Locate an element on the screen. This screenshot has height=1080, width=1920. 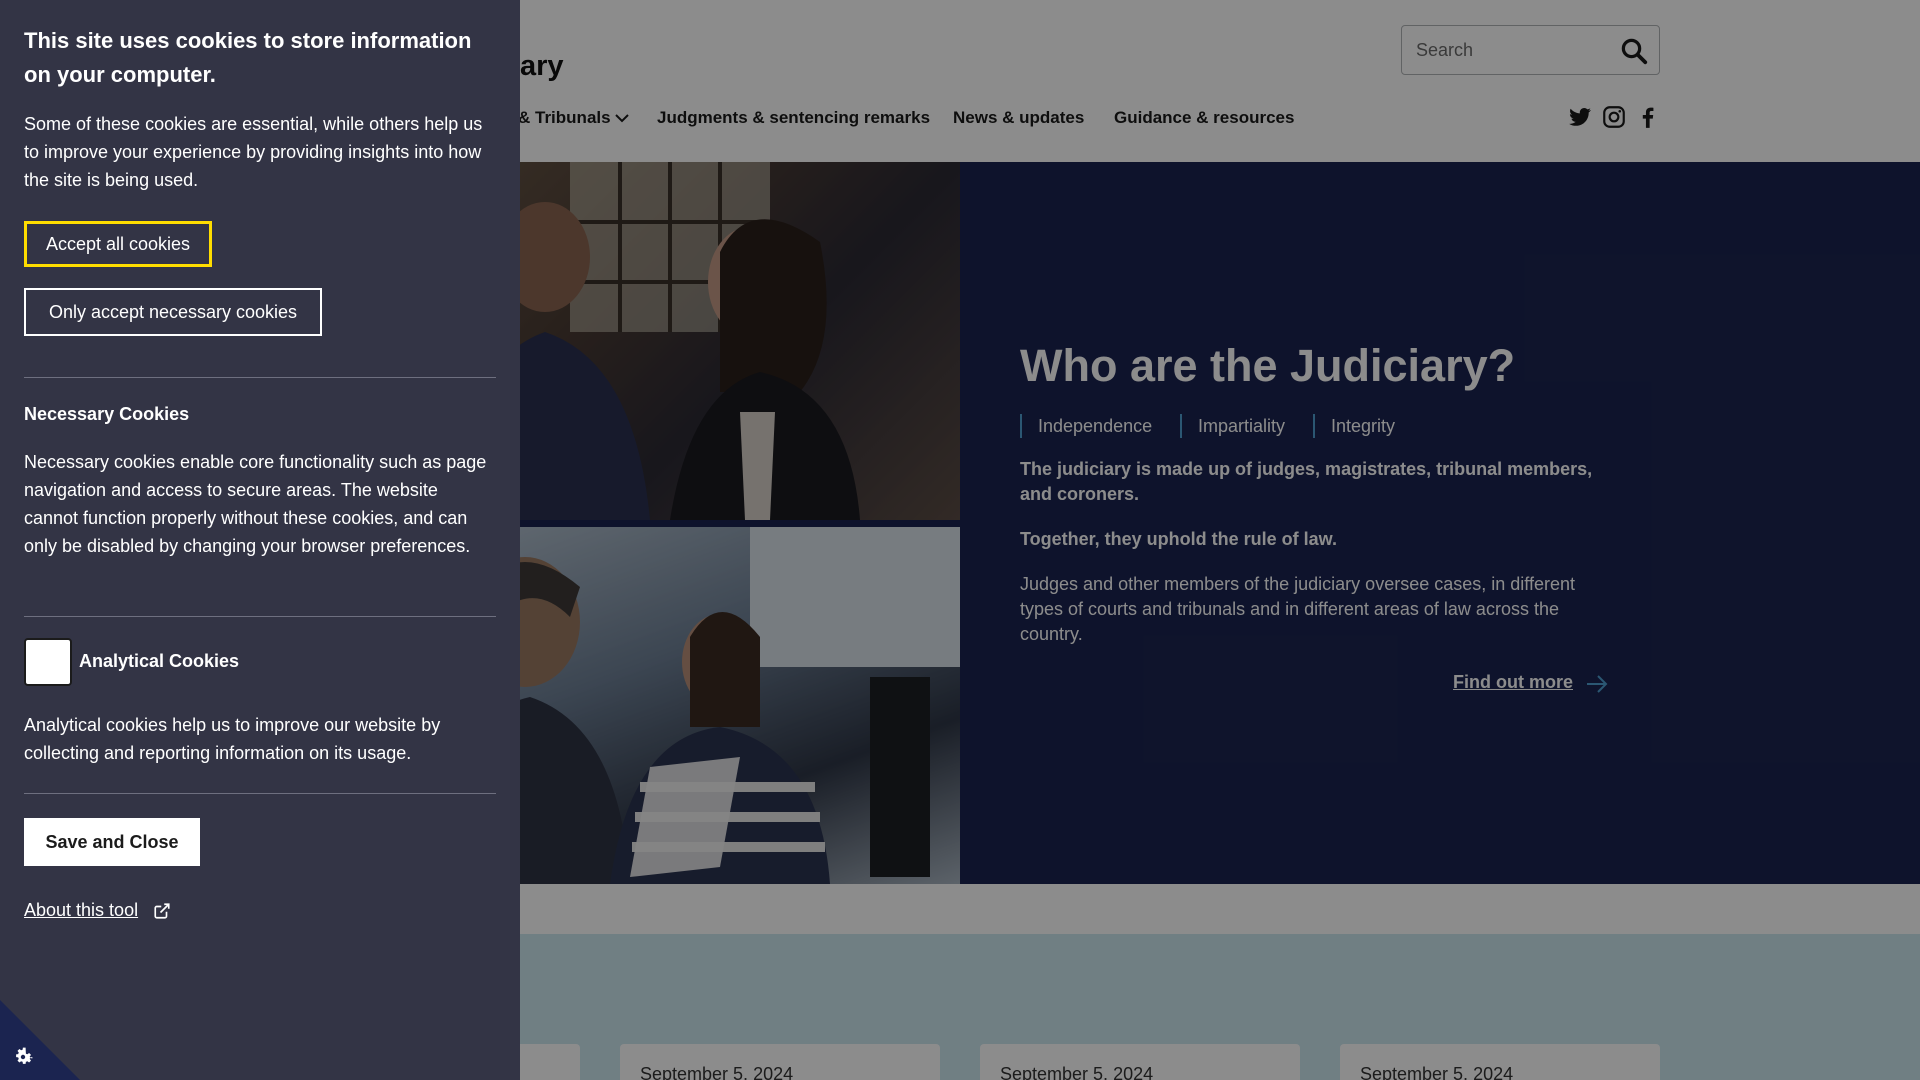
analytical-cookies-checkbox is located at coordinates (48, 662).